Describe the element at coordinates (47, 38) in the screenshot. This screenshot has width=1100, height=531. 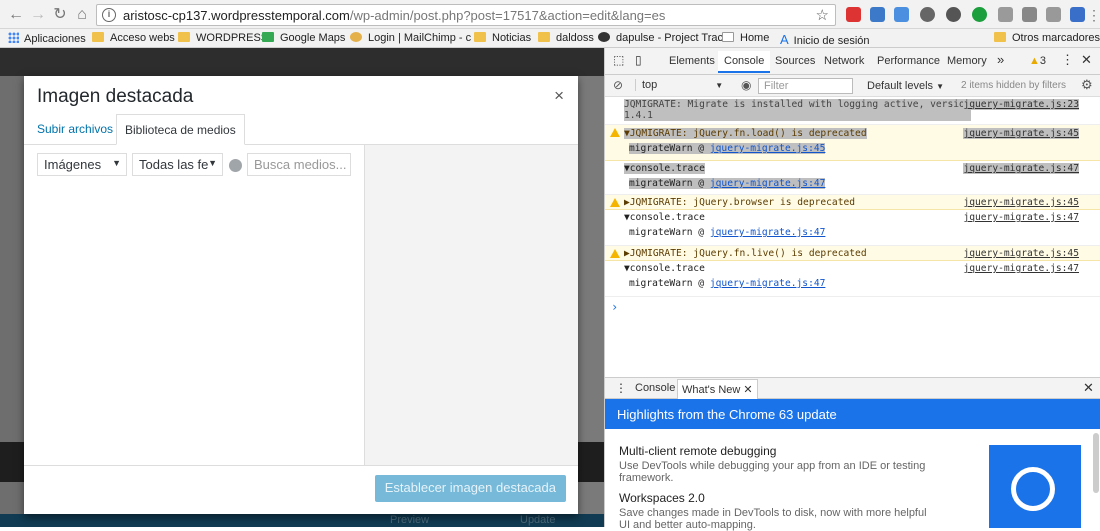
I see `bookmark-apps: Aplicaciones` at that location.